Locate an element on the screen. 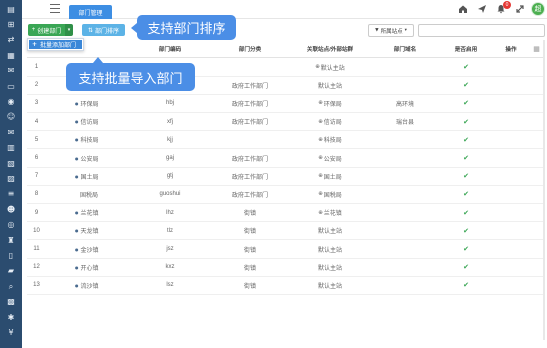 The width and height of the screenshot is (547, 348). table-row: 3 ● 环保局 hbj 政府工作部门 ⊕ 环保局 高环境 ✔ is located at coordinates (285, 104).